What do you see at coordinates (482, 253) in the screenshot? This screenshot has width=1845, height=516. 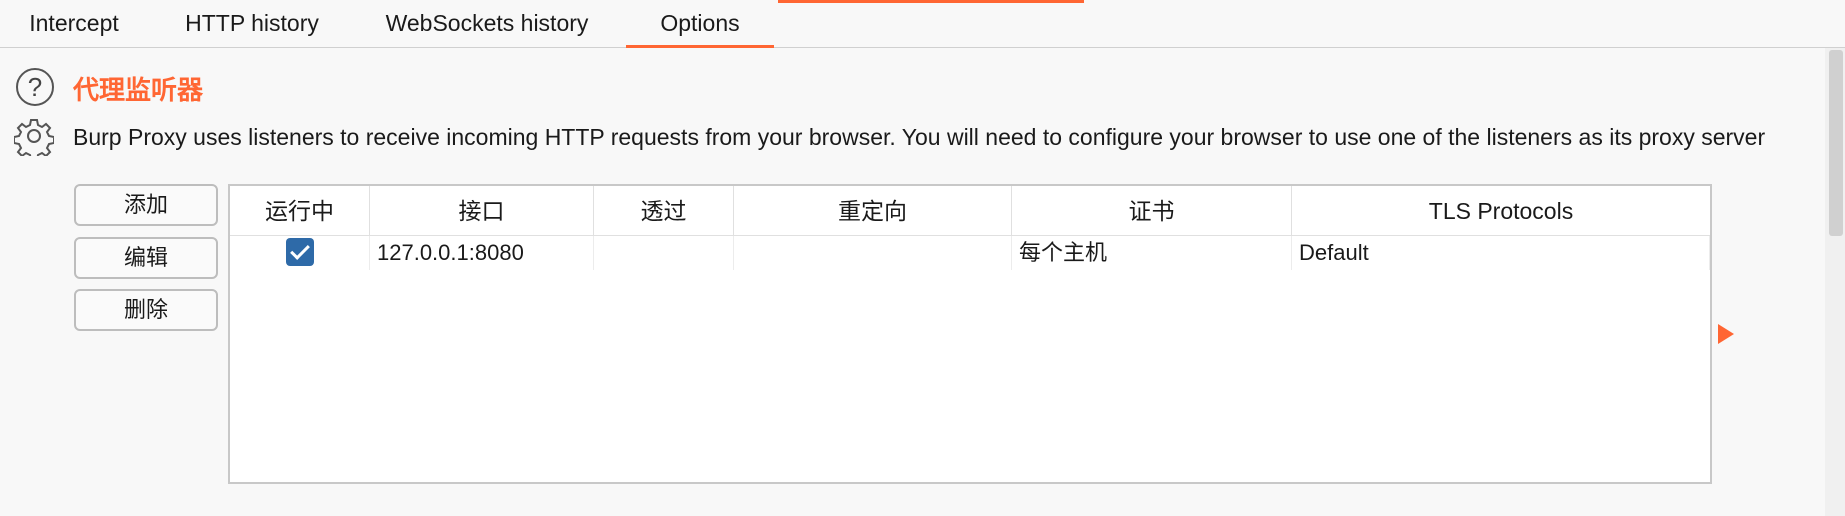 I see `interface-cell: 127.0.0.1:8080` at bounding box center [482, 253].